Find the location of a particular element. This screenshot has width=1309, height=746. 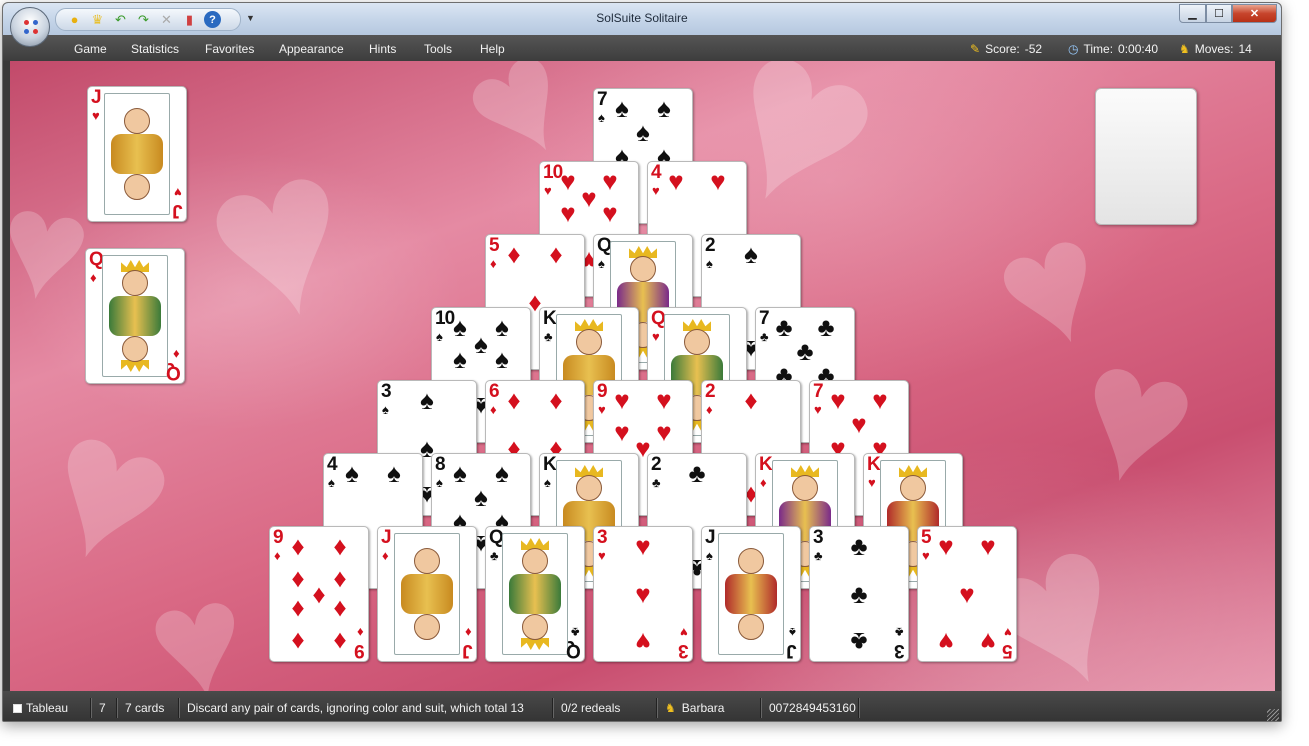

time-display: ◷ Time: 0:00:40 is located at coordinates (1113, 49).